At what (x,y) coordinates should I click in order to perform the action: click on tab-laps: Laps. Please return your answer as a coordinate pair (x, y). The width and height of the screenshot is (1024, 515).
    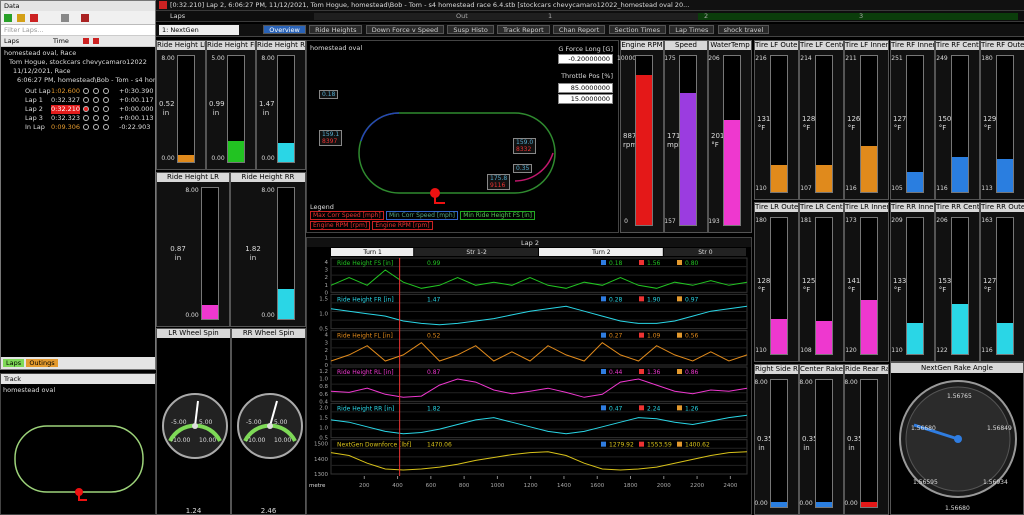
    Looking at the image, I should click on (14, 363).